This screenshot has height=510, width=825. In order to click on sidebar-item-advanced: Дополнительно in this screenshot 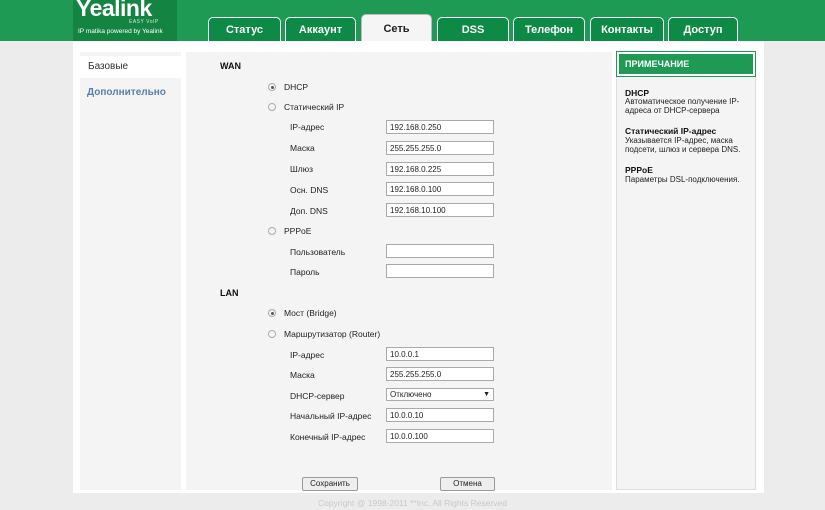, I will do `click(126, 92)`.